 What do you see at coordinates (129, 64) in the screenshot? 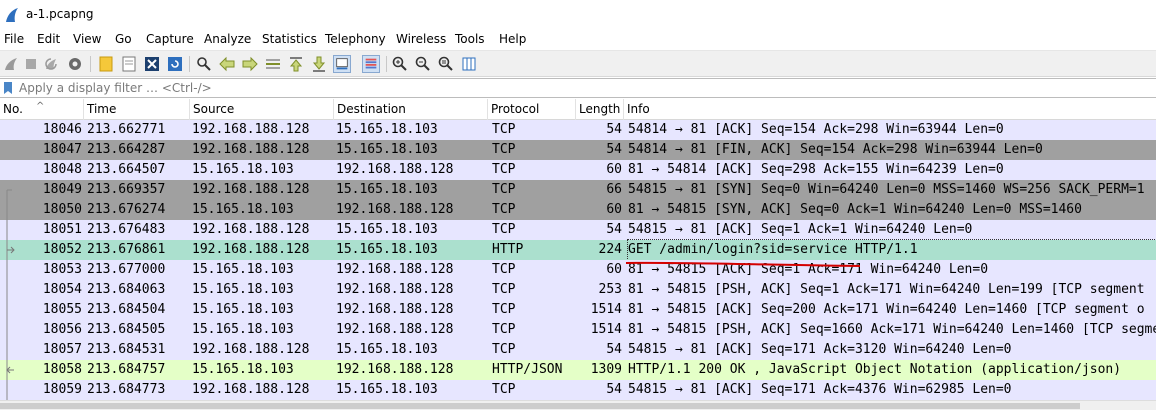
I see `save-file-icon` at bounding box center [129, 64].